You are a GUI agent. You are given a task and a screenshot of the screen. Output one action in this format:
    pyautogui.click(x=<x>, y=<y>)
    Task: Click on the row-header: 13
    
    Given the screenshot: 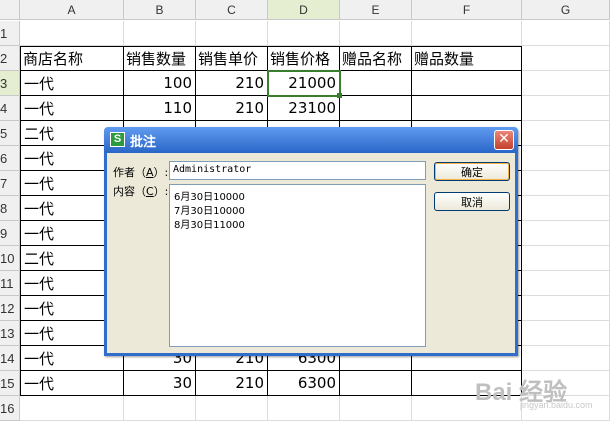 What is the action you would take?
    pyautogui.click(x=10, y=333)
    